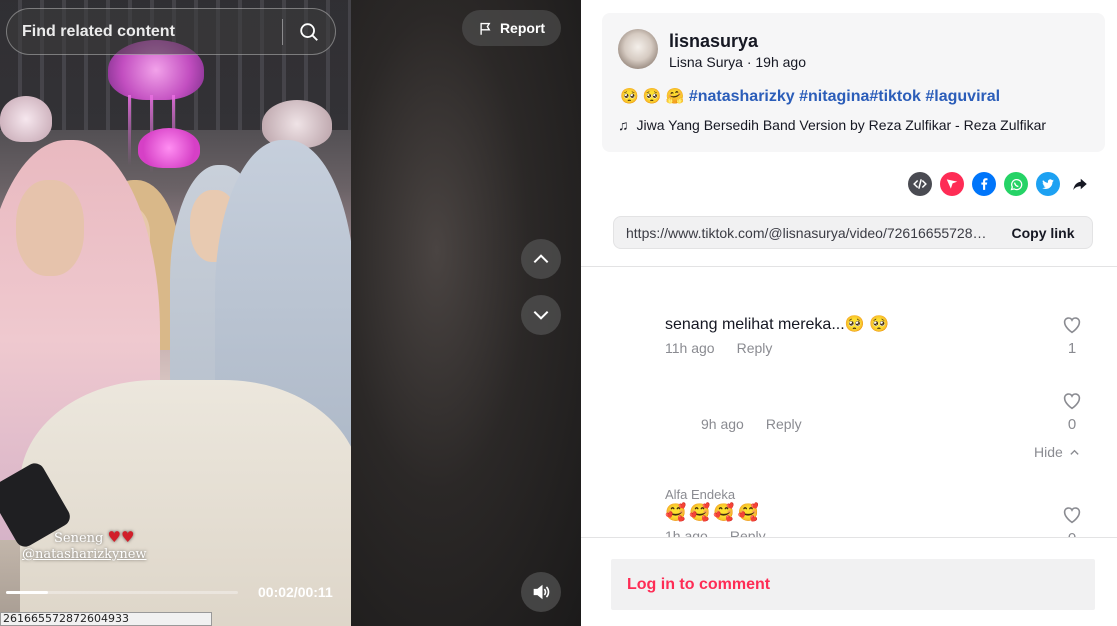 The height and width of the screenshot is (626, 1117). Describe the element at coordinates (952, 184) in the screenshot. I see `send-icon` at that location.